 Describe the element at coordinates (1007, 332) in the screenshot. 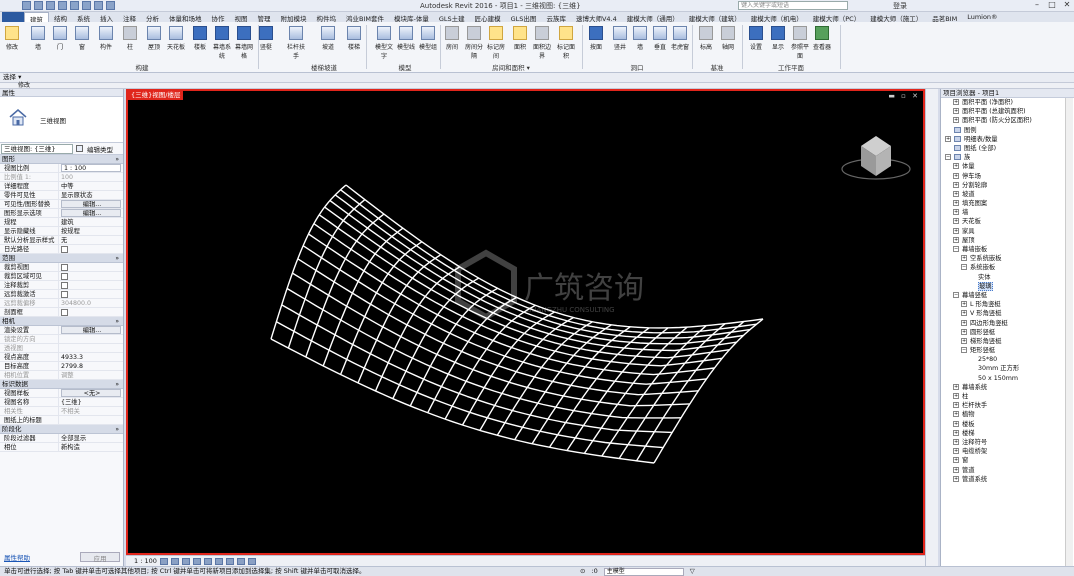

I see `browser-item: + 圆形竖梃` at that location.